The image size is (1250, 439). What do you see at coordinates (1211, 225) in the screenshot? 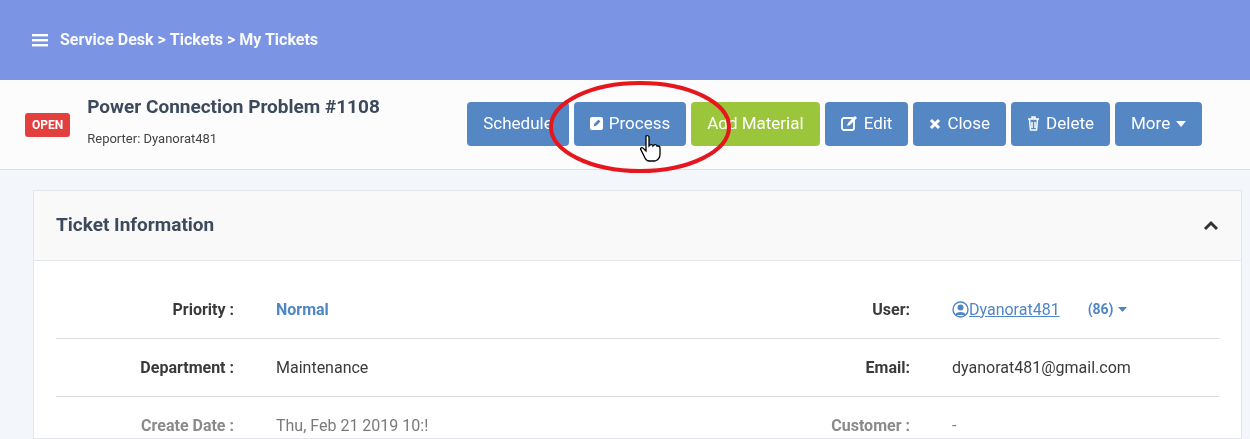
I see `chevron-icon` at bounding box center [1211, 225].